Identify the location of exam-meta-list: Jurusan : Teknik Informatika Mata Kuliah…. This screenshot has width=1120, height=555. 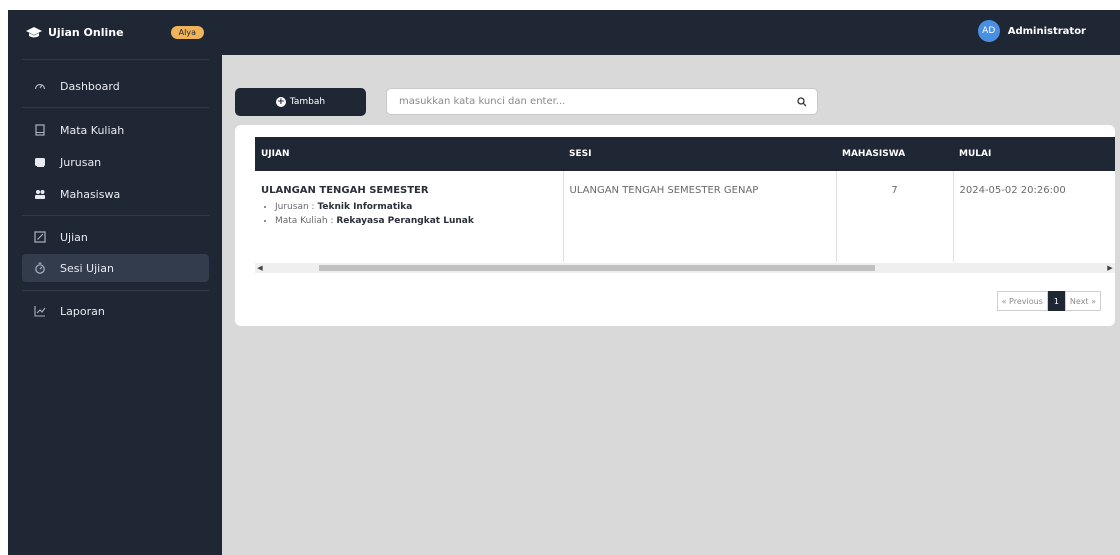
(409, 214).